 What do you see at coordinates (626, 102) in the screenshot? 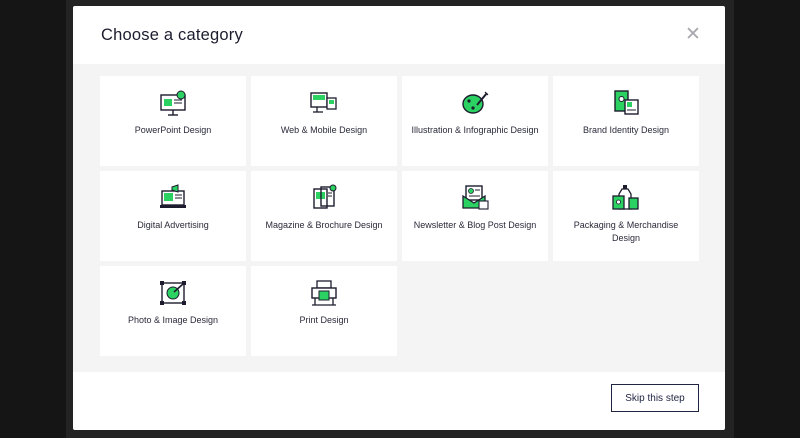
I see `brand-identity-icon` at bounding box center [626, 102].